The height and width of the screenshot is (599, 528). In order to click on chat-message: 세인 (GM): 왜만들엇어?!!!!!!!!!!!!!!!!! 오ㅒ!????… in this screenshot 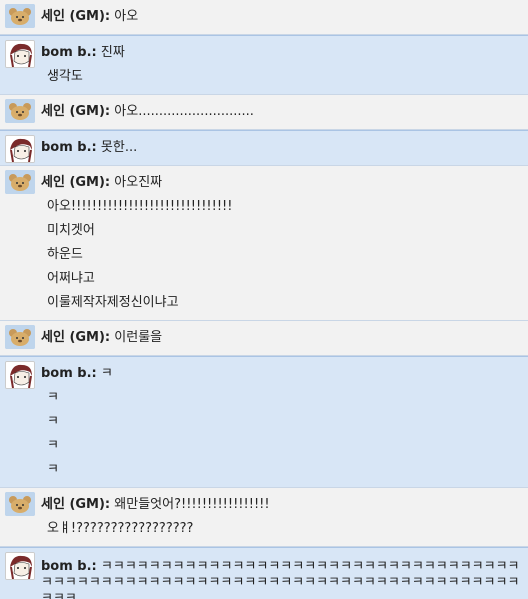, I will do `click(264, 517)`.